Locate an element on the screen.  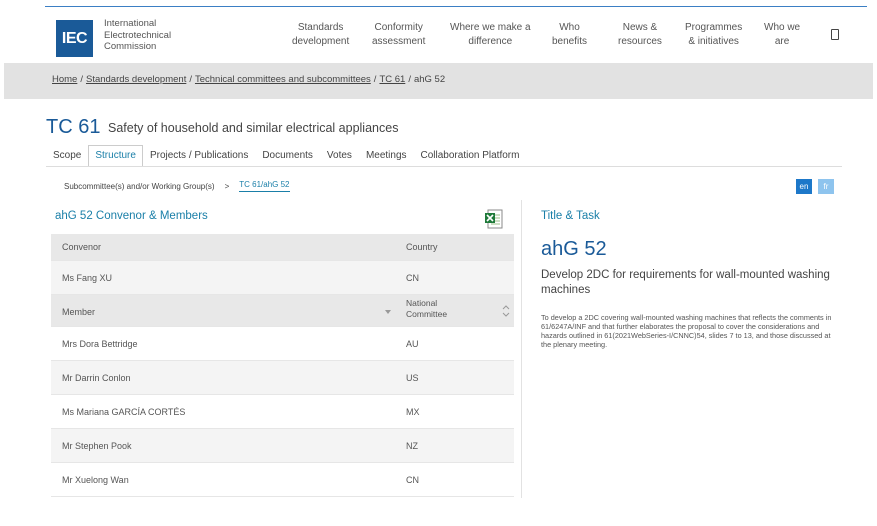
nav-line: Where we make a is located at coordinates (490, 27).